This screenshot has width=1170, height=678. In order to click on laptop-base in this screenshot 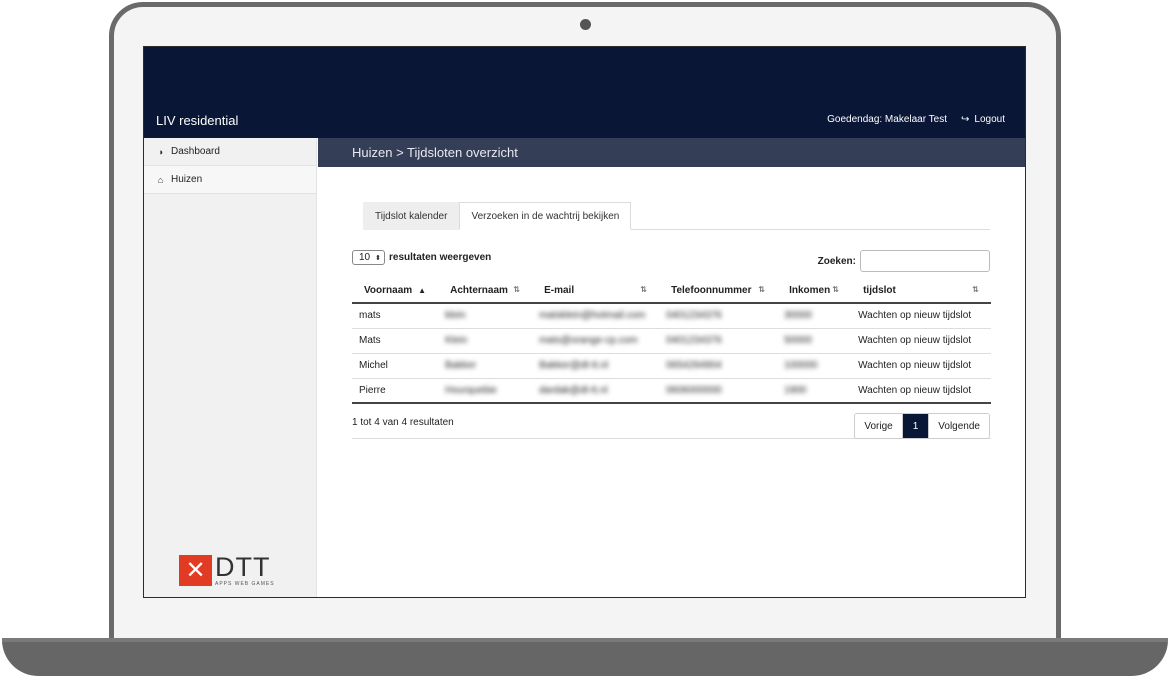, I will do `click(585, 657)`.